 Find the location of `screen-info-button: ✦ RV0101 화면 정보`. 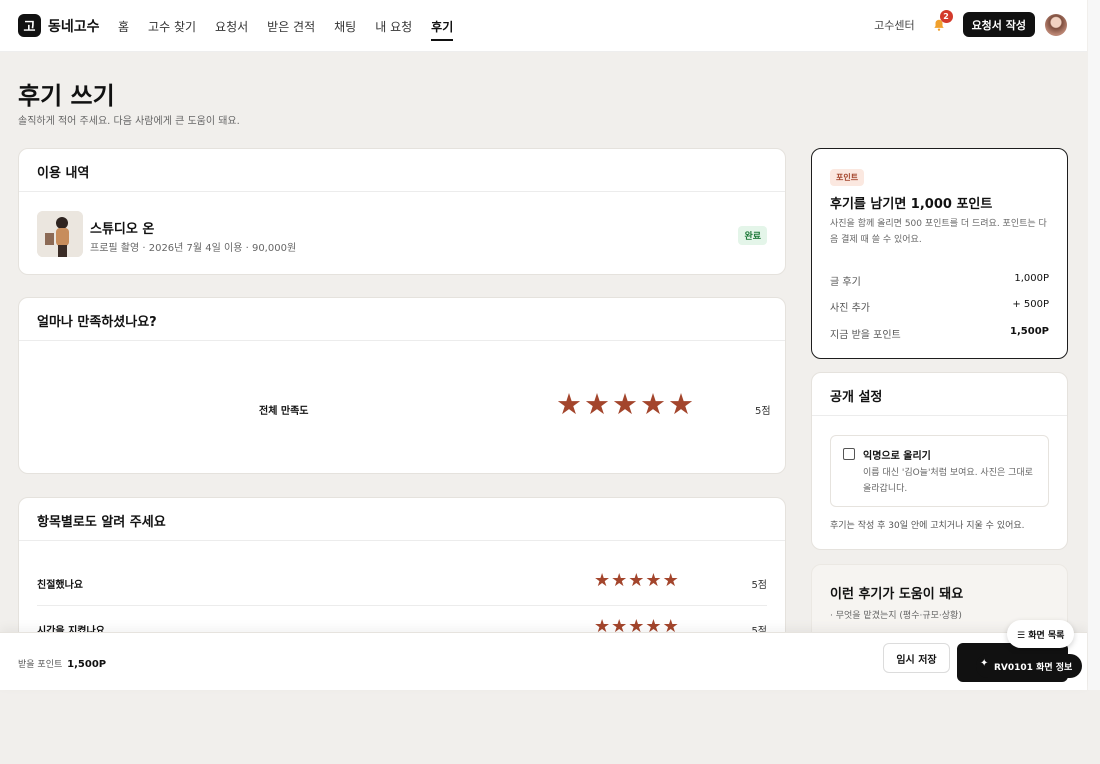

screen-info-button: ✦ RV0101 화면 정보 is located at coordinates (1029, 666).